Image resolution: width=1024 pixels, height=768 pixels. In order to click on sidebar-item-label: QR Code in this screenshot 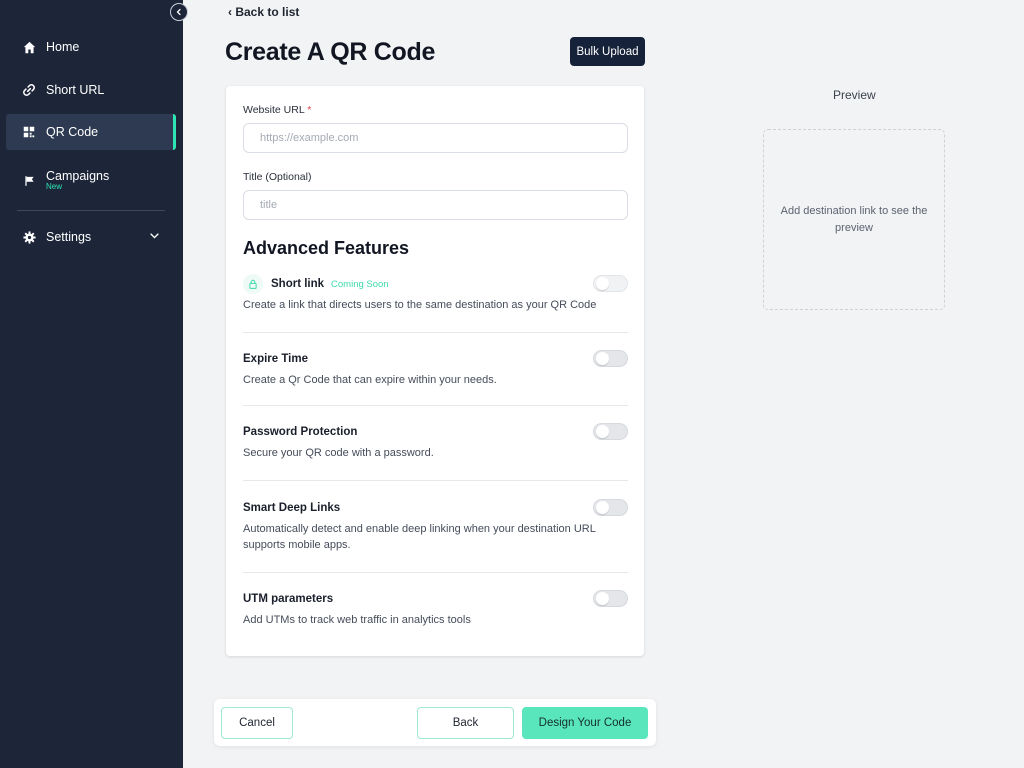, I will do `click(72, 132)`.